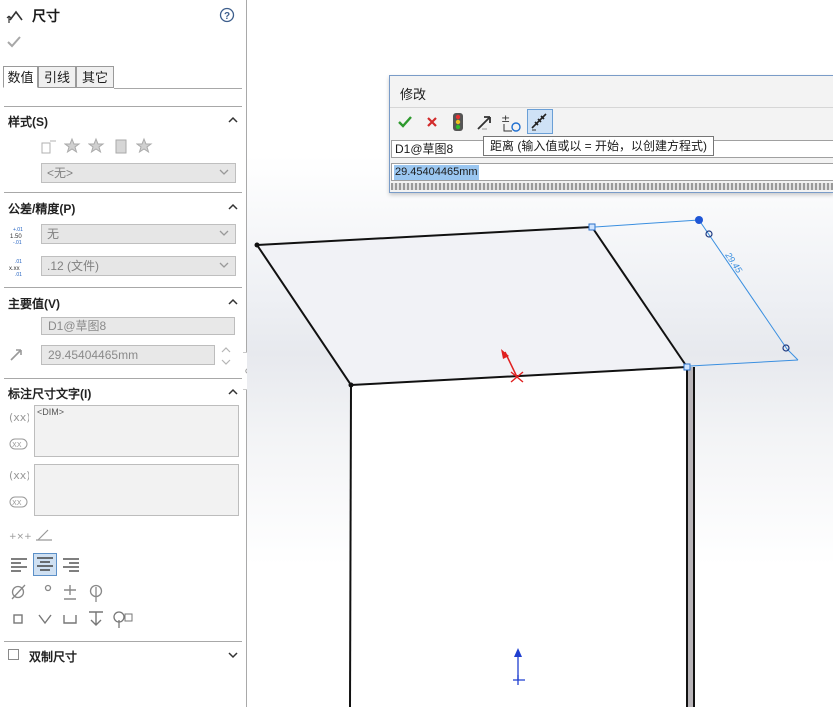 Image resolution: width=833 pixels, height=707 pixels. What do you see at coordinates (19, 619) in the screenshot?
I see `square-symbol-icon` at bounding box center [19, 619].